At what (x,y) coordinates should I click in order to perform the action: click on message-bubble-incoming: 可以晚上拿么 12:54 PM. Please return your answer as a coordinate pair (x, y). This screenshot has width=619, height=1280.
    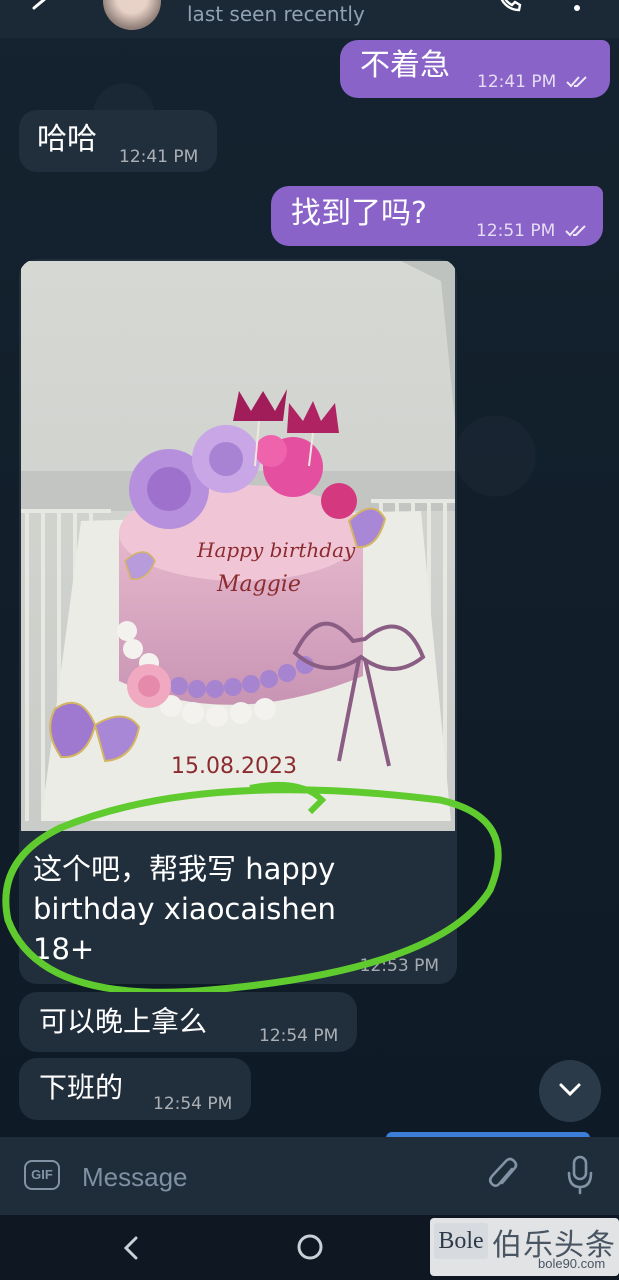
    Looking at the image, I should click on (188, 1022).